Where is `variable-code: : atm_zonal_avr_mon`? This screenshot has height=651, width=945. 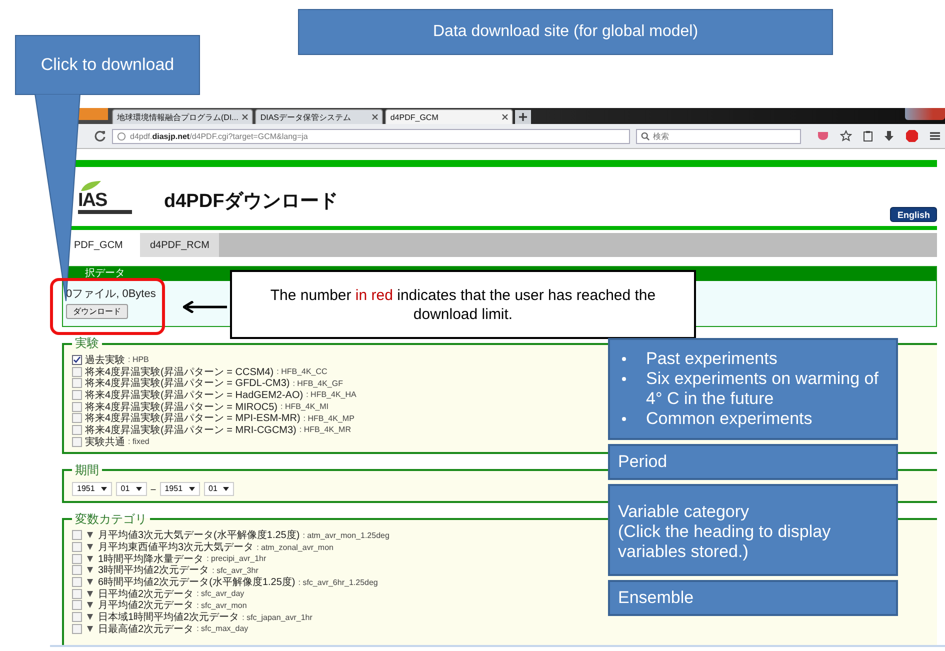
variable-code: : atm_zonal_avr_mon is located at coordinates (295, 547).